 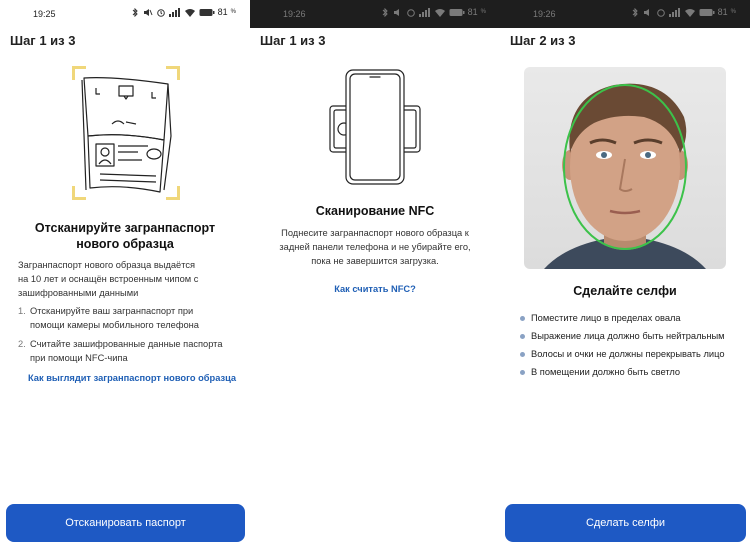 I want to click on scan-passport-button: Отсканировать паспорт, so click(x=125, y=523).